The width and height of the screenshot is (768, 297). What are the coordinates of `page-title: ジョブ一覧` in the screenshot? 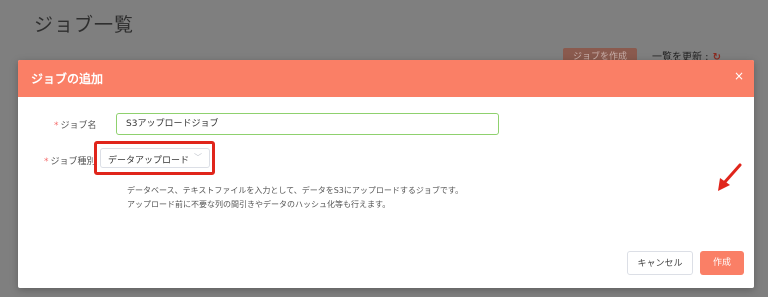 It's located at (84, 25).